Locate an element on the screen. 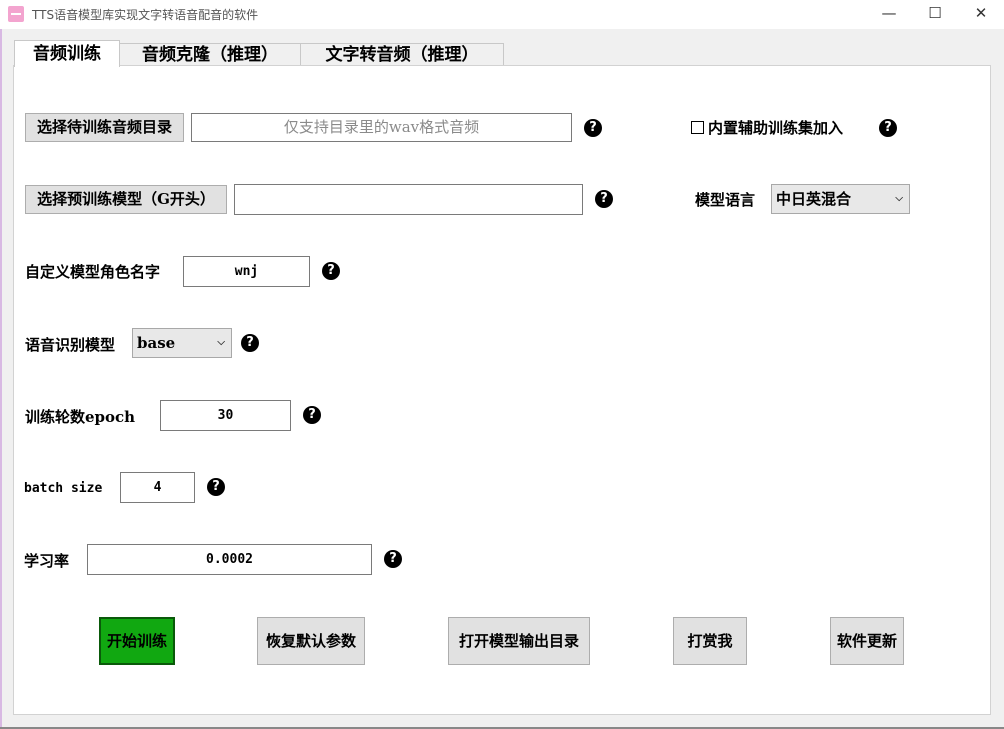 The width and height of the screenshot is (1004, 729). maximize-button: ☐ is located at coordinates (935, 14).